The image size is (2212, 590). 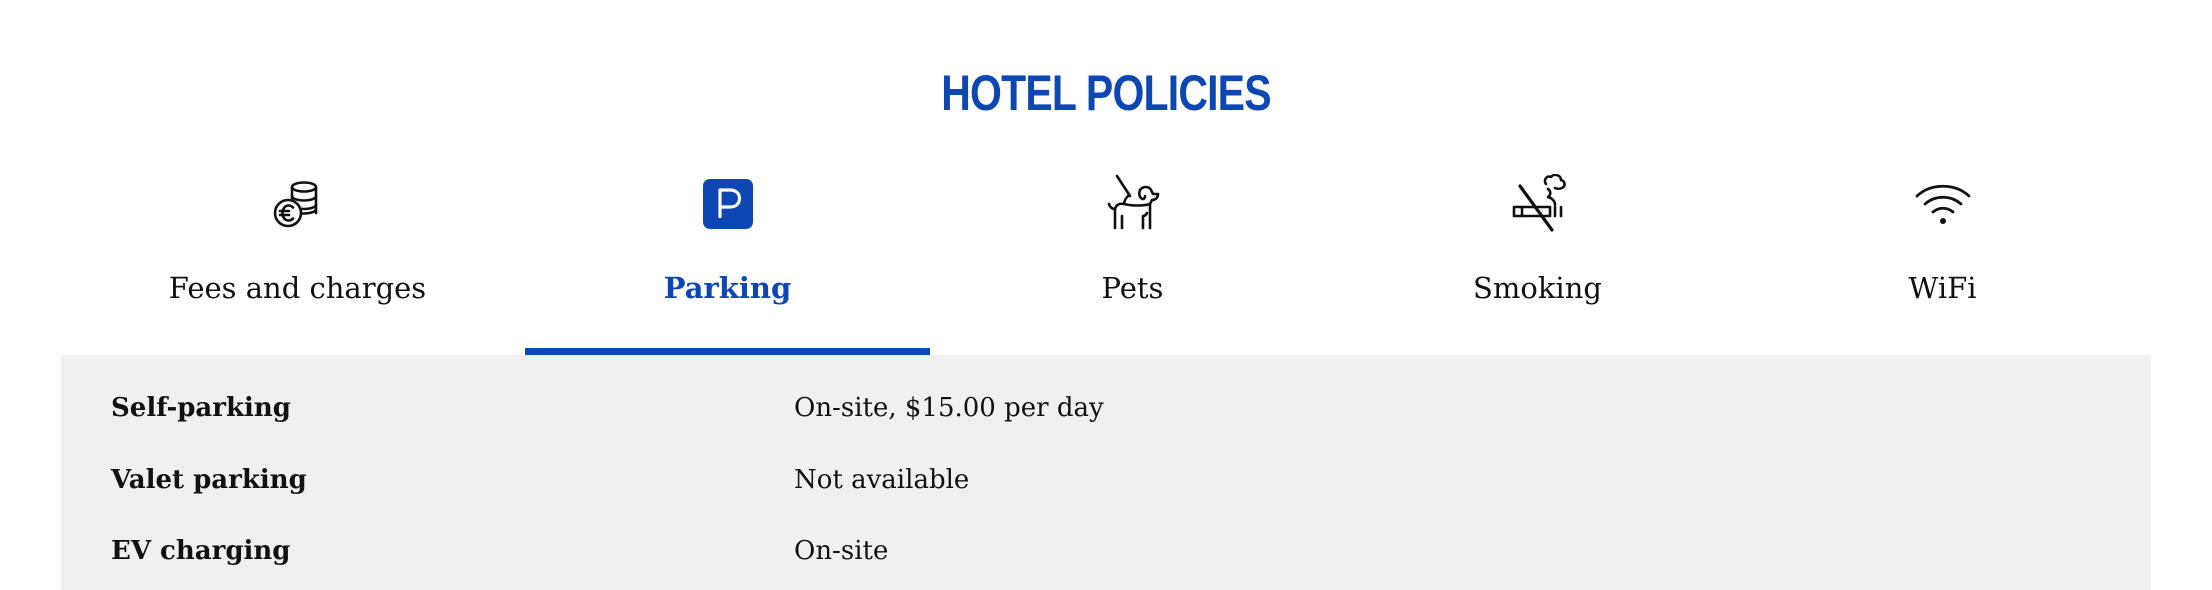 I want to click on policy-row: Self-parking On-site, $15.00 per day, so click(x=1106, y=408).